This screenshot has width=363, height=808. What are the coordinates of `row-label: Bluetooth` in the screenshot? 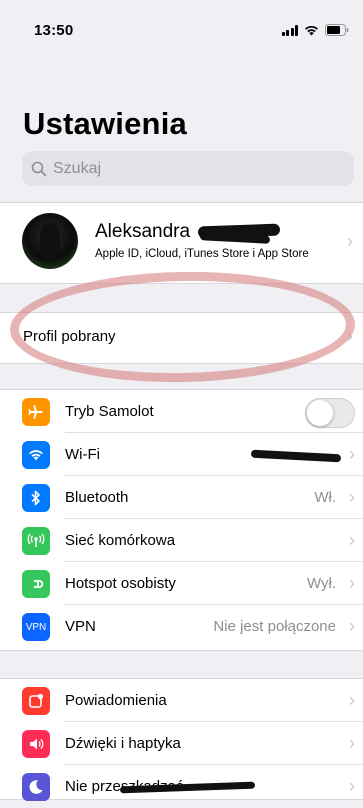 It's located at (97, 497).